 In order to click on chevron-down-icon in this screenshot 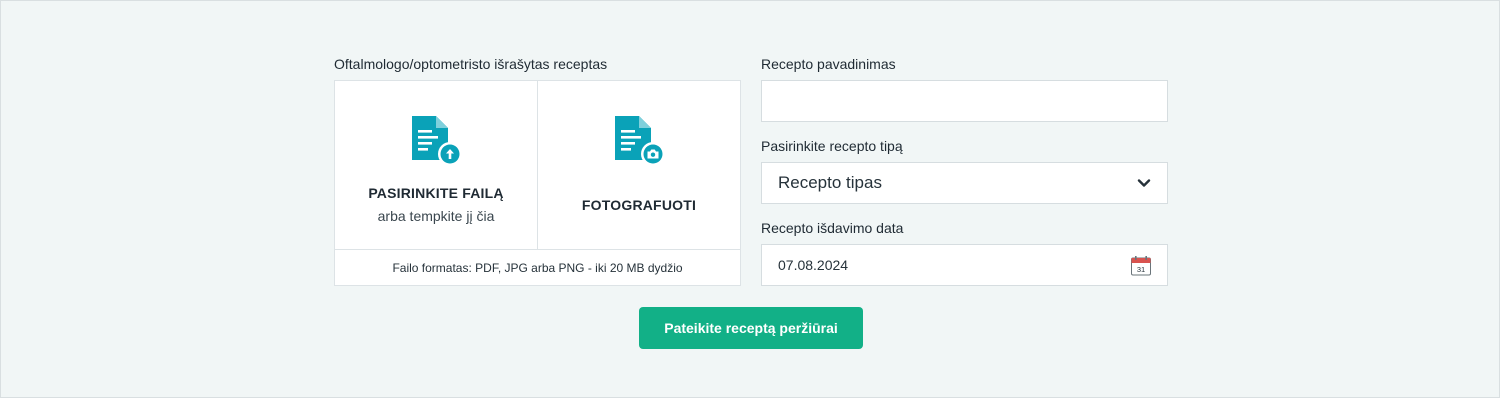, I will do `click(1144, 183)`.